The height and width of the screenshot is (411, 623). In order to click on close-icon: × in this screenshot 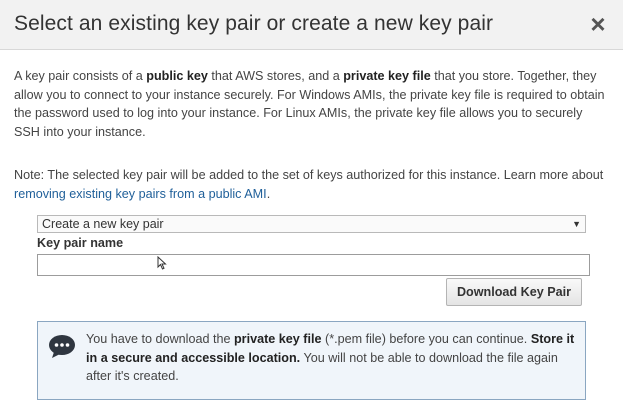, I will do `click(598, 24)`.